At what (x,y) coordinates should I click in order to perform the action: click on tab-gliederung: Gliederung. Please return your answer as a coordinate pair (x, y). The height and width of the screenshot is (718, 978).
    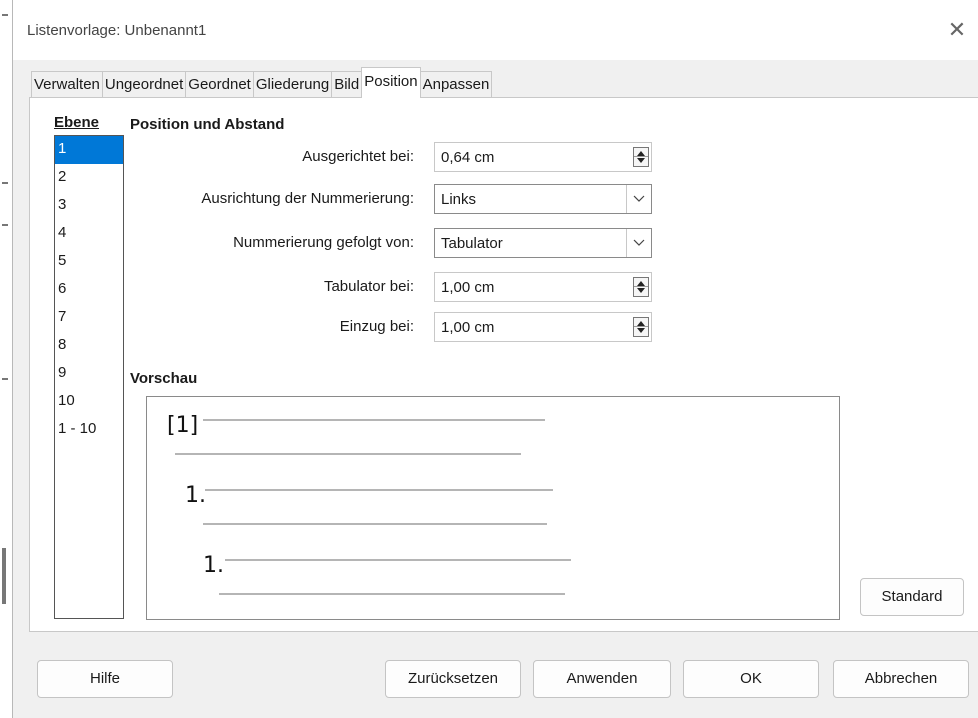
    Looking at the image, I should click on (292, 84).